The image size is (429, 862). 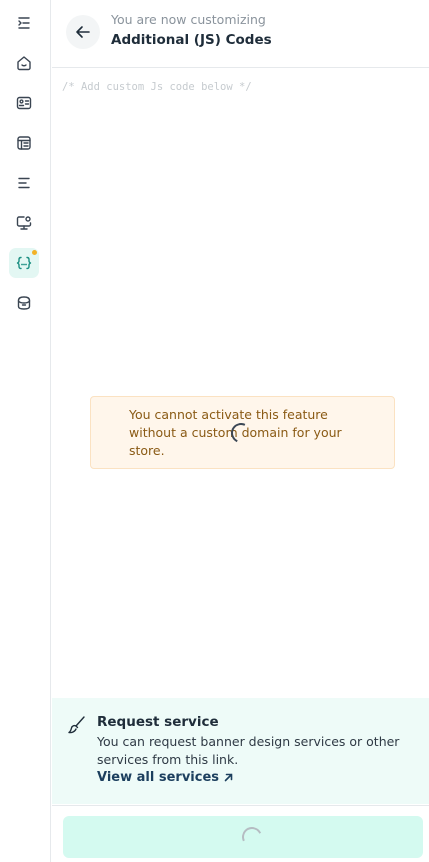 I want to click on save-button, so click(x=243, y=837).